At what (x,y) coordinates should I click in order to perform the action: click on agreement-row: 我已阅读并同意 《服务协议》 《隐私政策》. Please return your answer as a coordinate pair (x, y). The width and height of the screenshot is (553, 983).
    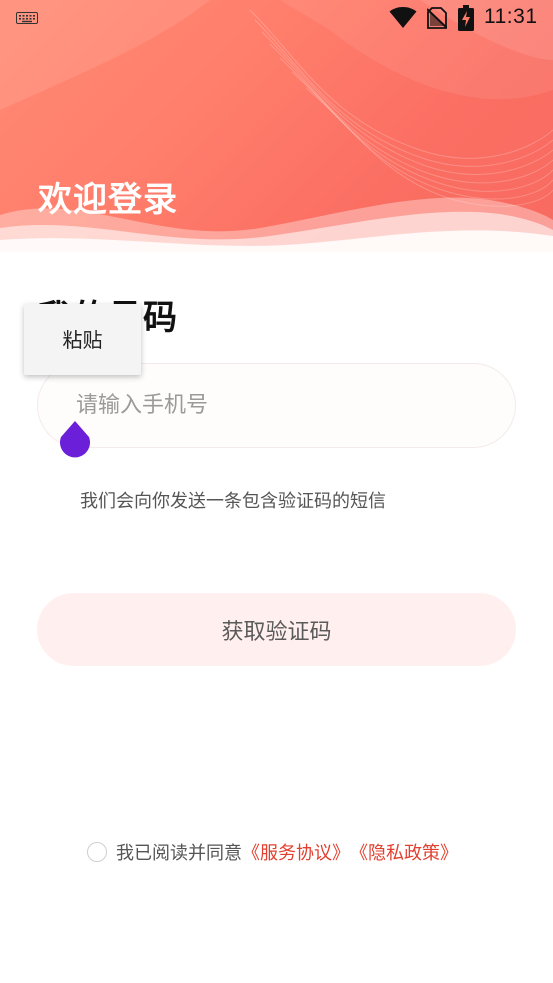
    Looking at the image, I should click on (272, 852).